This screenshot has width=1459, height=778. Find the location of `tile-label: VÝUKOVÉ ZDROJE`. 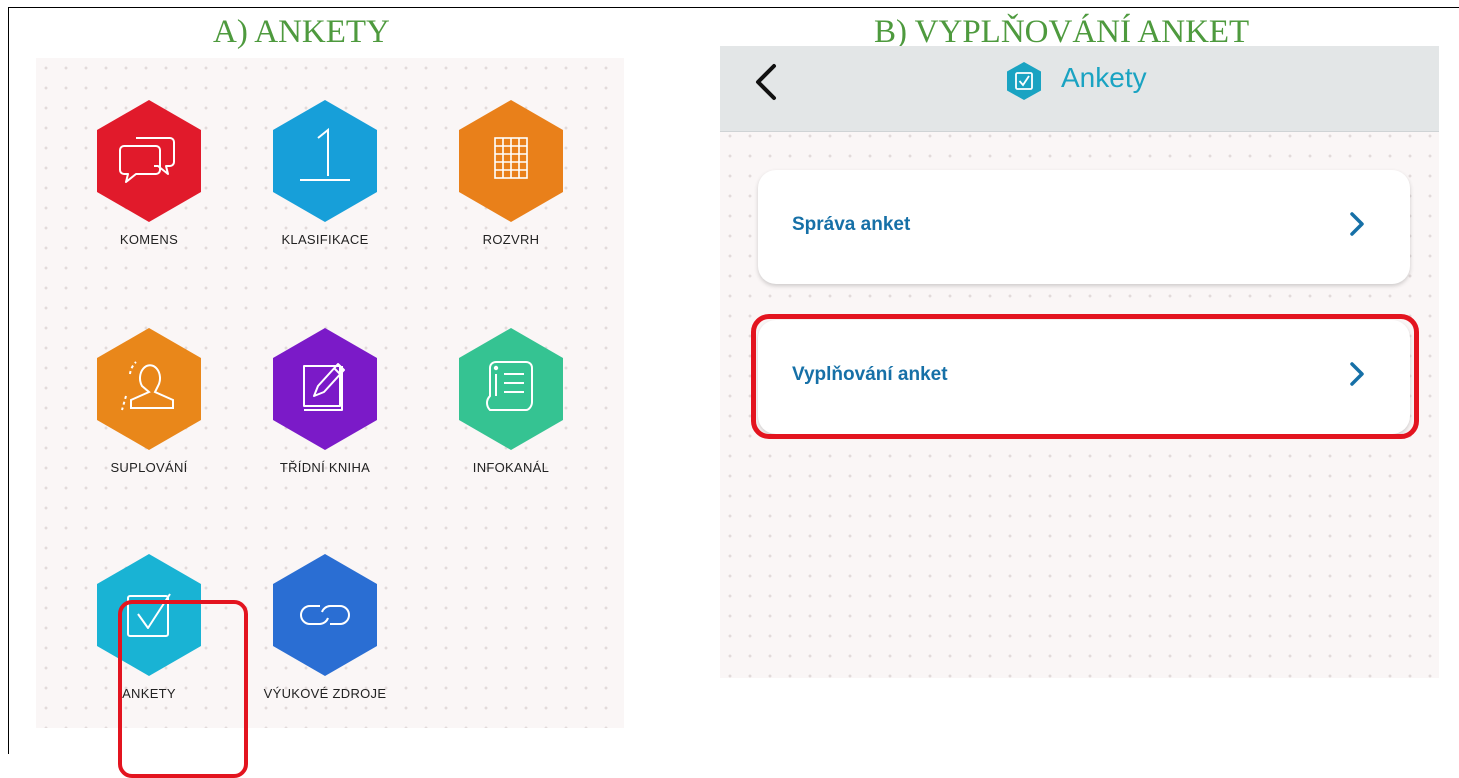

tile-label: VÝUKOVÉ ZDROJE is located at coordinates (325, 693).